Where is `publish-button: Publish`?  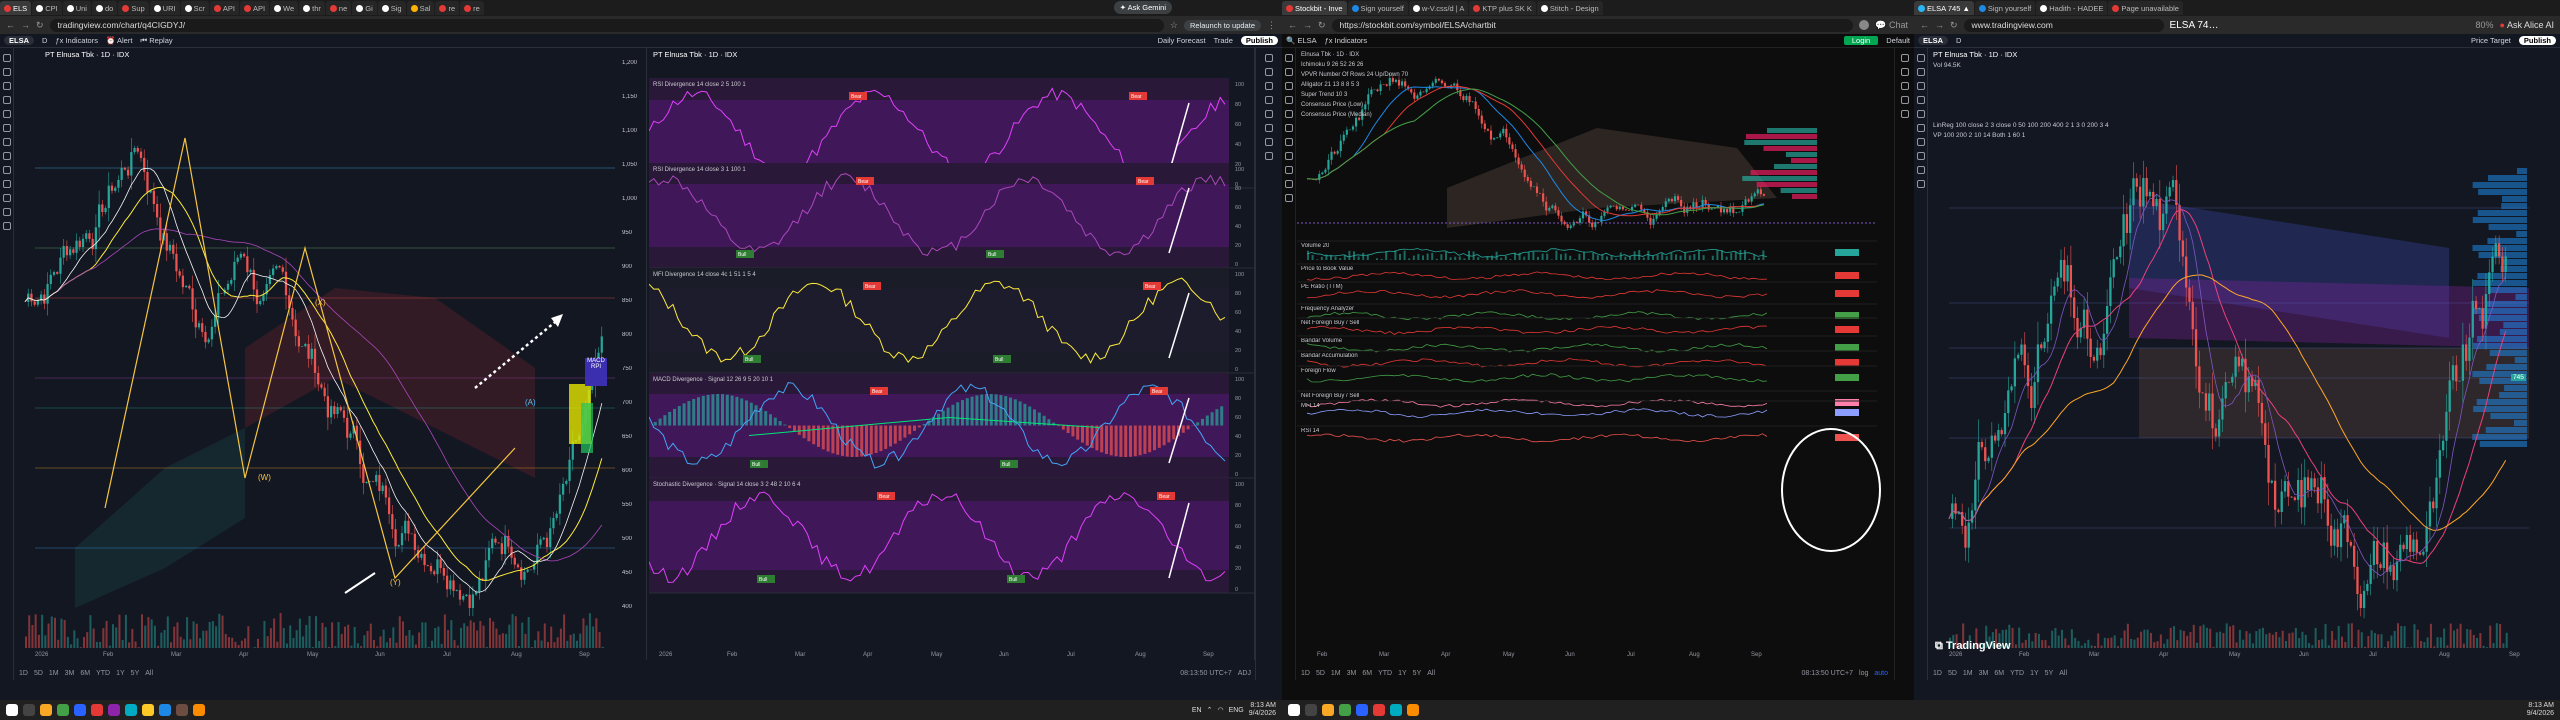
publish-button: Publish is located at coordinates (2537, 40).